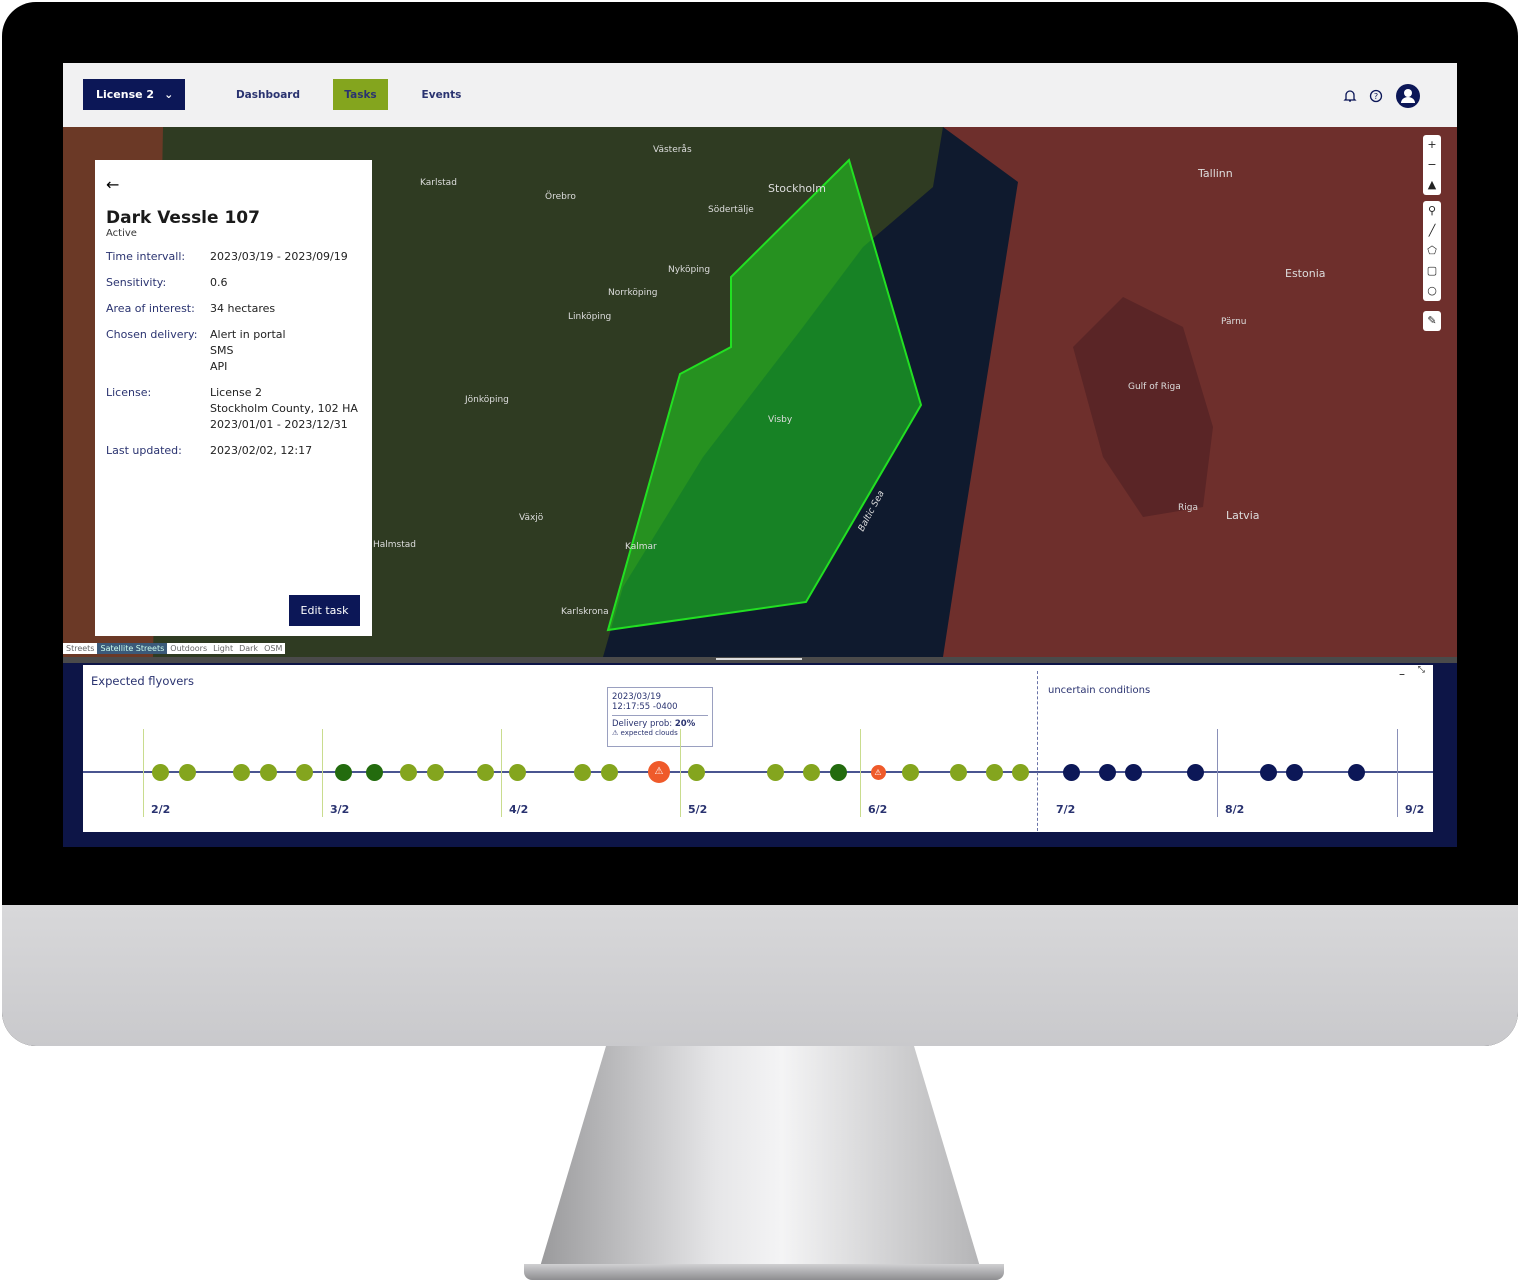 This screenshot has width=1522, height=1288. What do you see at coordinates (641, 547) in the screenshot?
I see `map-place-label: Kalmar` at bounding box center [641, 547].